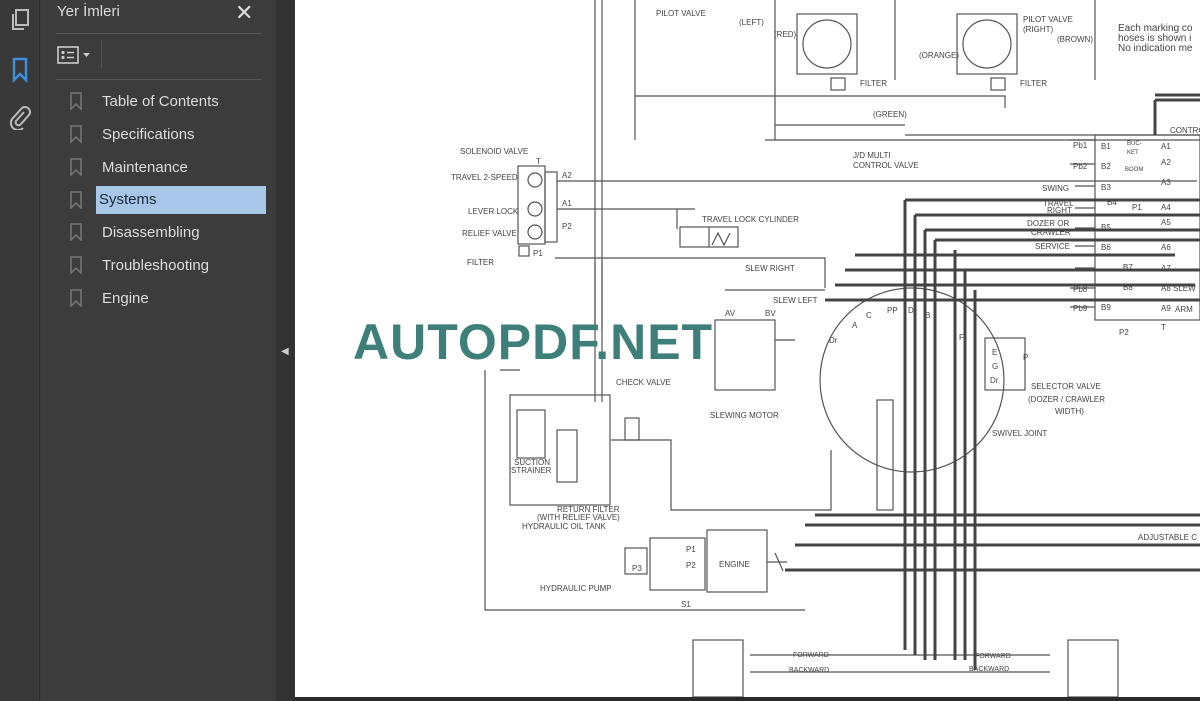 Image resolution: width=1200 pixels, height=701 pixels. Describe the element at coordinates (911, 310) in the screenshot. I see `port-label: D` at that location.